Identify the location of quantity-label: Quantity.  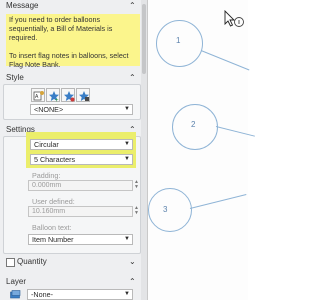
(32, 261).